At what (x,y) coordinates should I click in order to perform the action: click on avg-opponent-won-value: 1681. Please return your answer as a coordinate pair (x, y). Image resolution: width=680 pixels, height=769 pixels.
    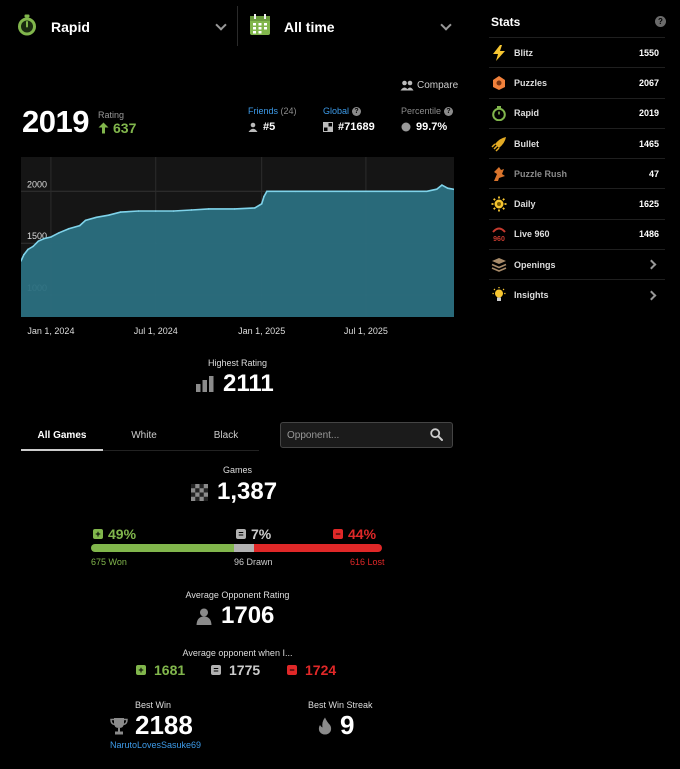
    Looking at the image, I should click on (170, 670).